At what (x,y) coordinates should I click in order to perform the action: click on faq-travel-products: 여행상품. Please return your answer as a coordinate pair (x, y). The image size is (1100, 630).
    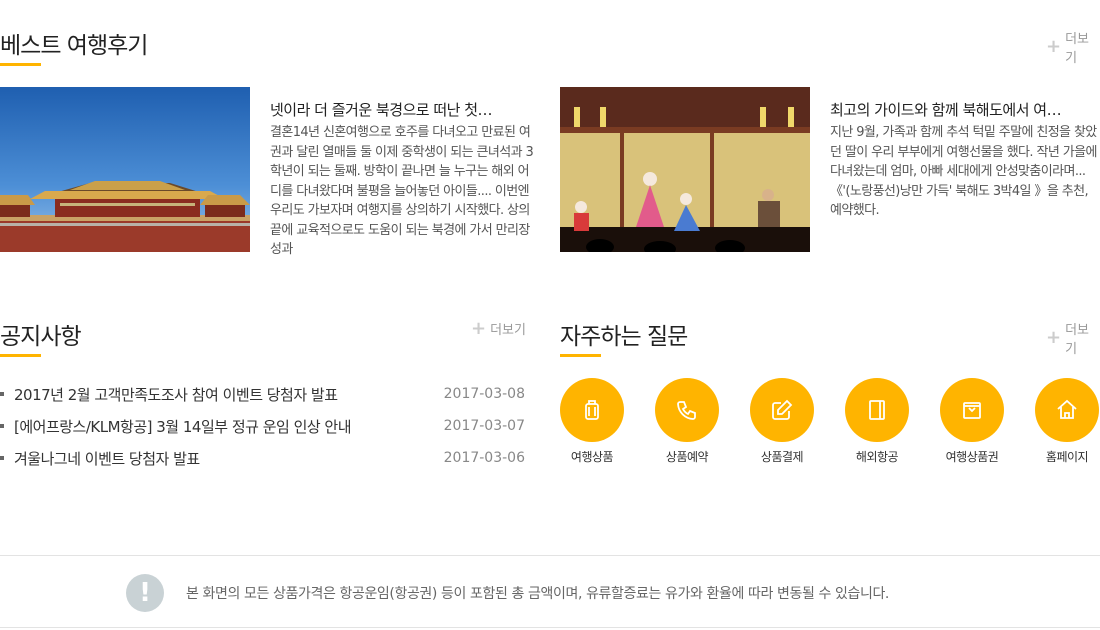
    Looking at the image, I should click on (592, 421).